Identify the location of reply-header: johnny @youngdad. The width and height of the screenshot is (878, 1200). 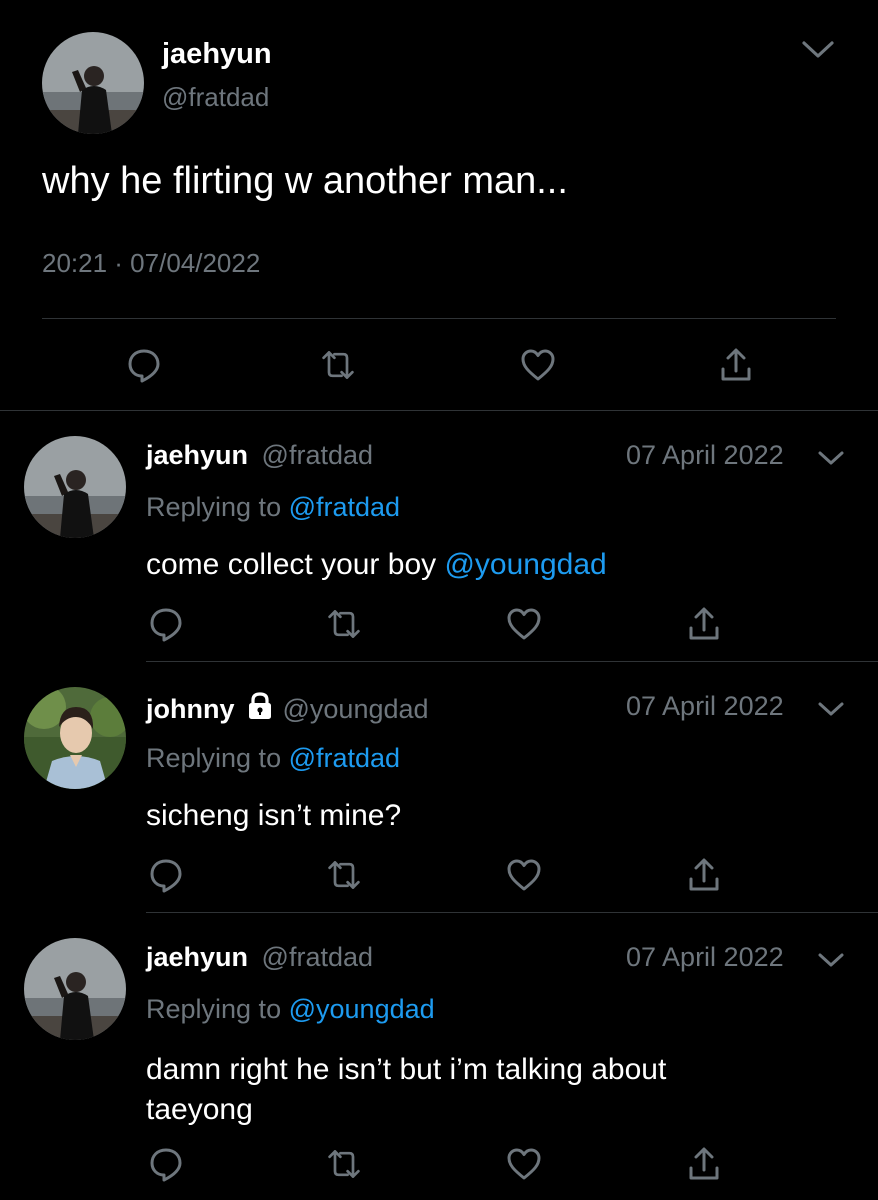
(287, 709).